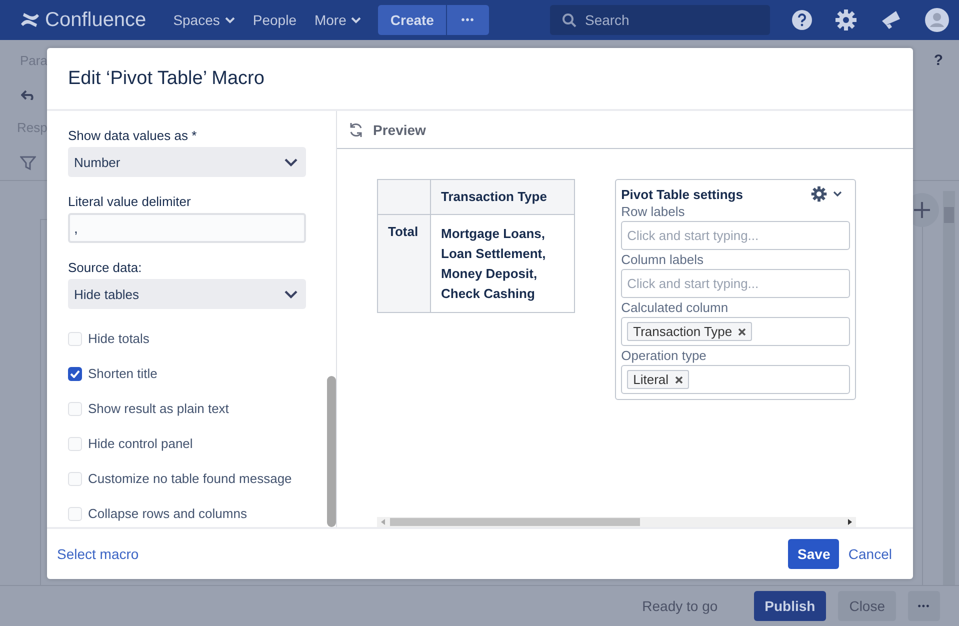  I want to click on table-header-cell, so click(404, 197).